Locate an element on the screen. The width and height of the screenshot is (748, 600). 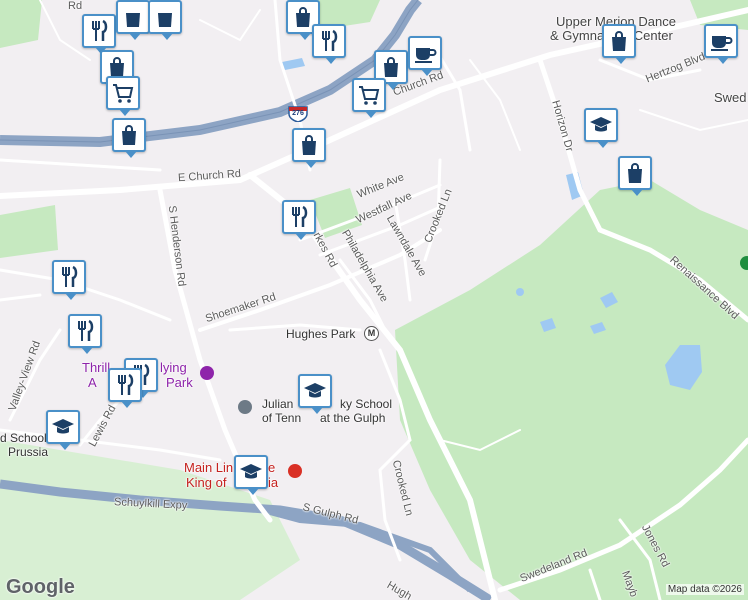
place-label-swed: Swed is located at coordinates (730, 97).